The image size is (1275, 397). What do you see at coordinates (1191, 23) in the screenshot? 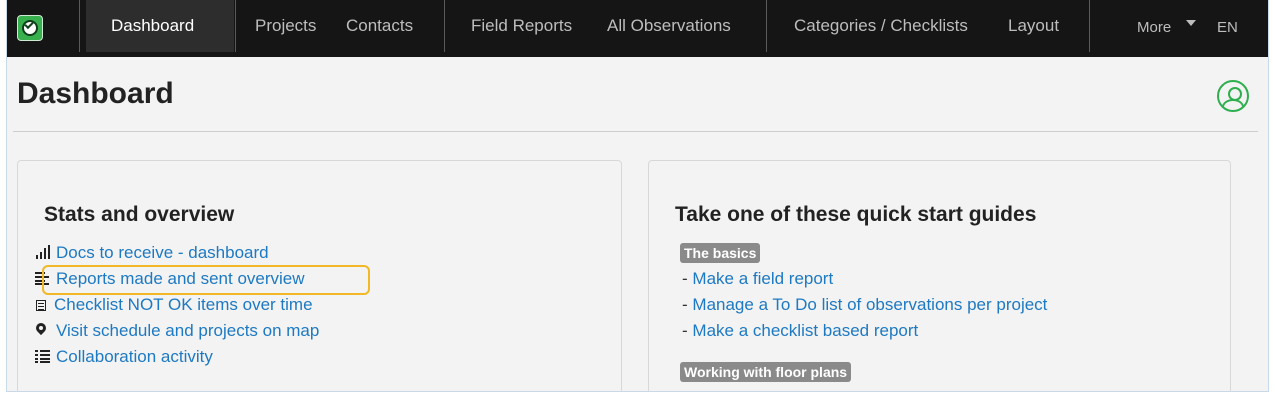
I see `chevron-down-icon` at bounding box center [1191, 23].